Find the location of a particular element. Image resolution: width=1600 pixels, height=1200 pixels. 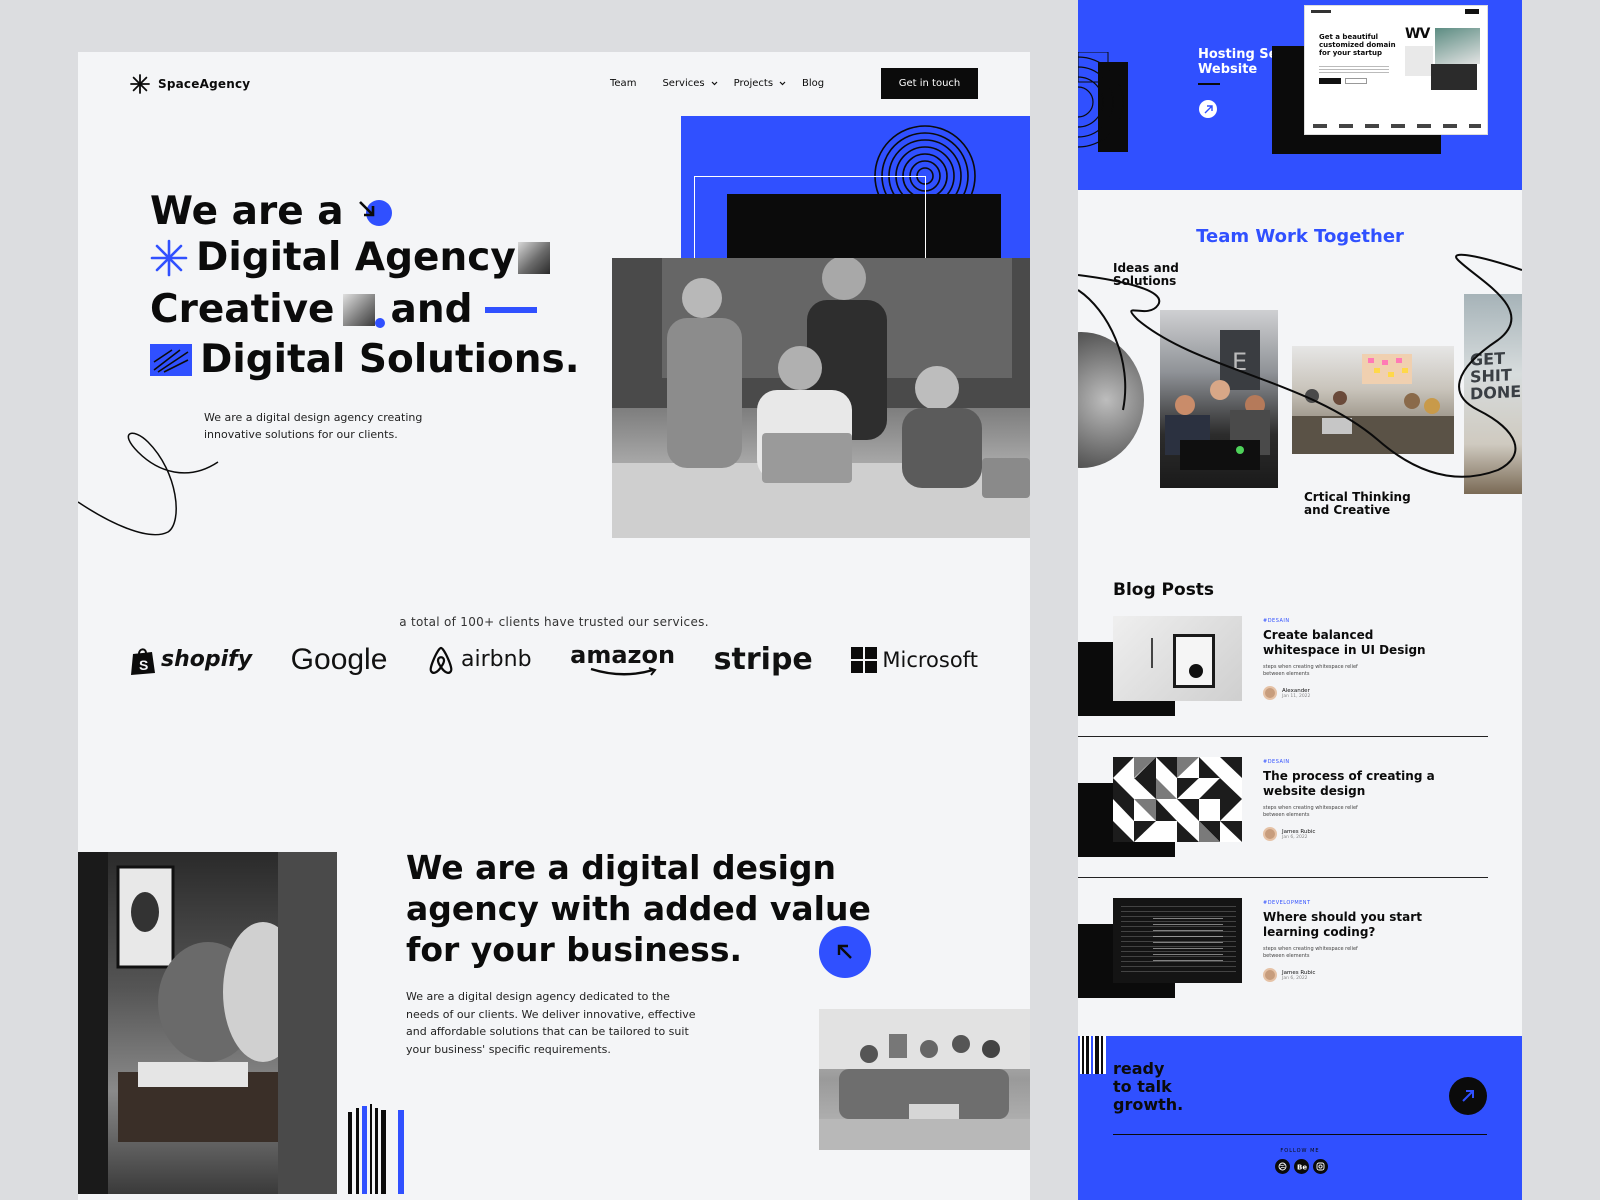

airbnb-logo: airbnb is located at coordinates (479, 660).